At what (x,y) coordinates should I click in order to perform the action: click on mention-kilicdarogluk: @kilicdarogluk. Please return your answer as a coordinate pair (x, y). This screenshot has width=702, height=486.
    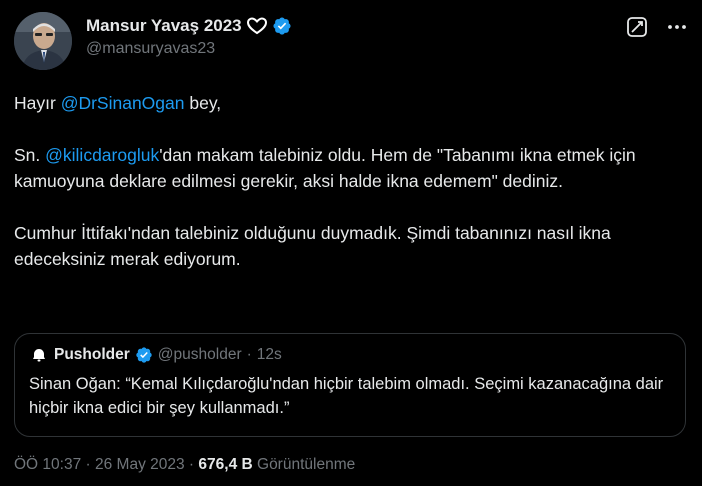
    Looking at the image, I should click on (102, 155).